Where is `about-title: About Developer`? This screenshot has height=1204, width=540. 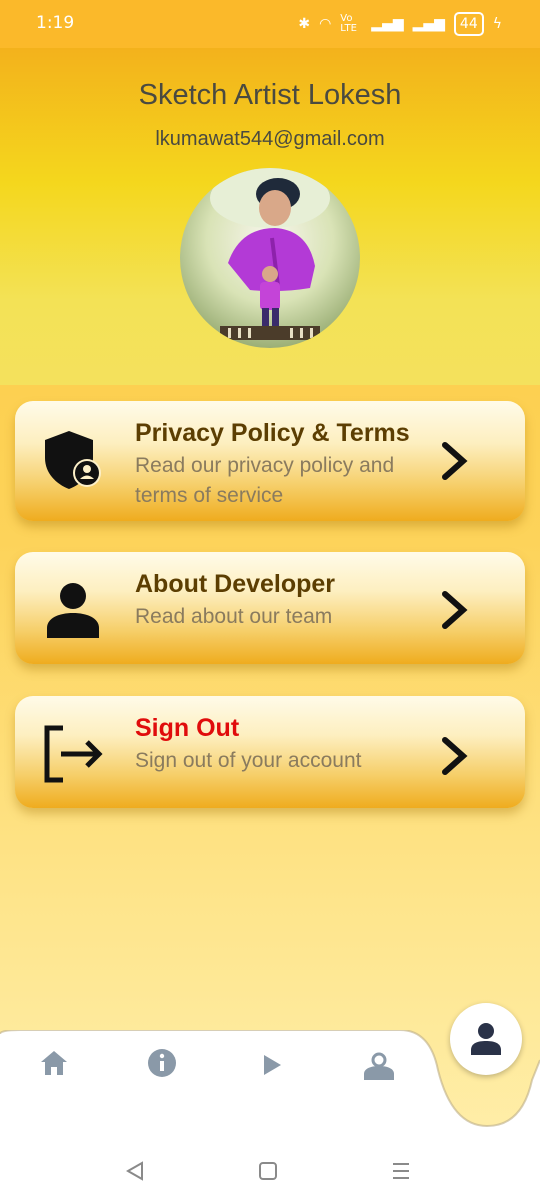
about-title: About Developer is located at coordinates (235, 584).